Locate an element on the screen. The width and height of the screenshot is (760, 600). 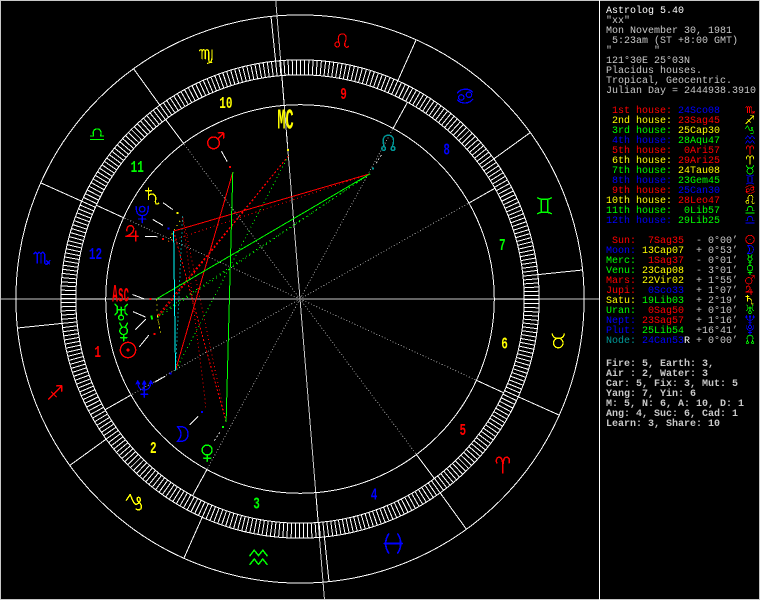
svg-text: Learn: 3, Share: 10 is located at coordinates (663, 424).